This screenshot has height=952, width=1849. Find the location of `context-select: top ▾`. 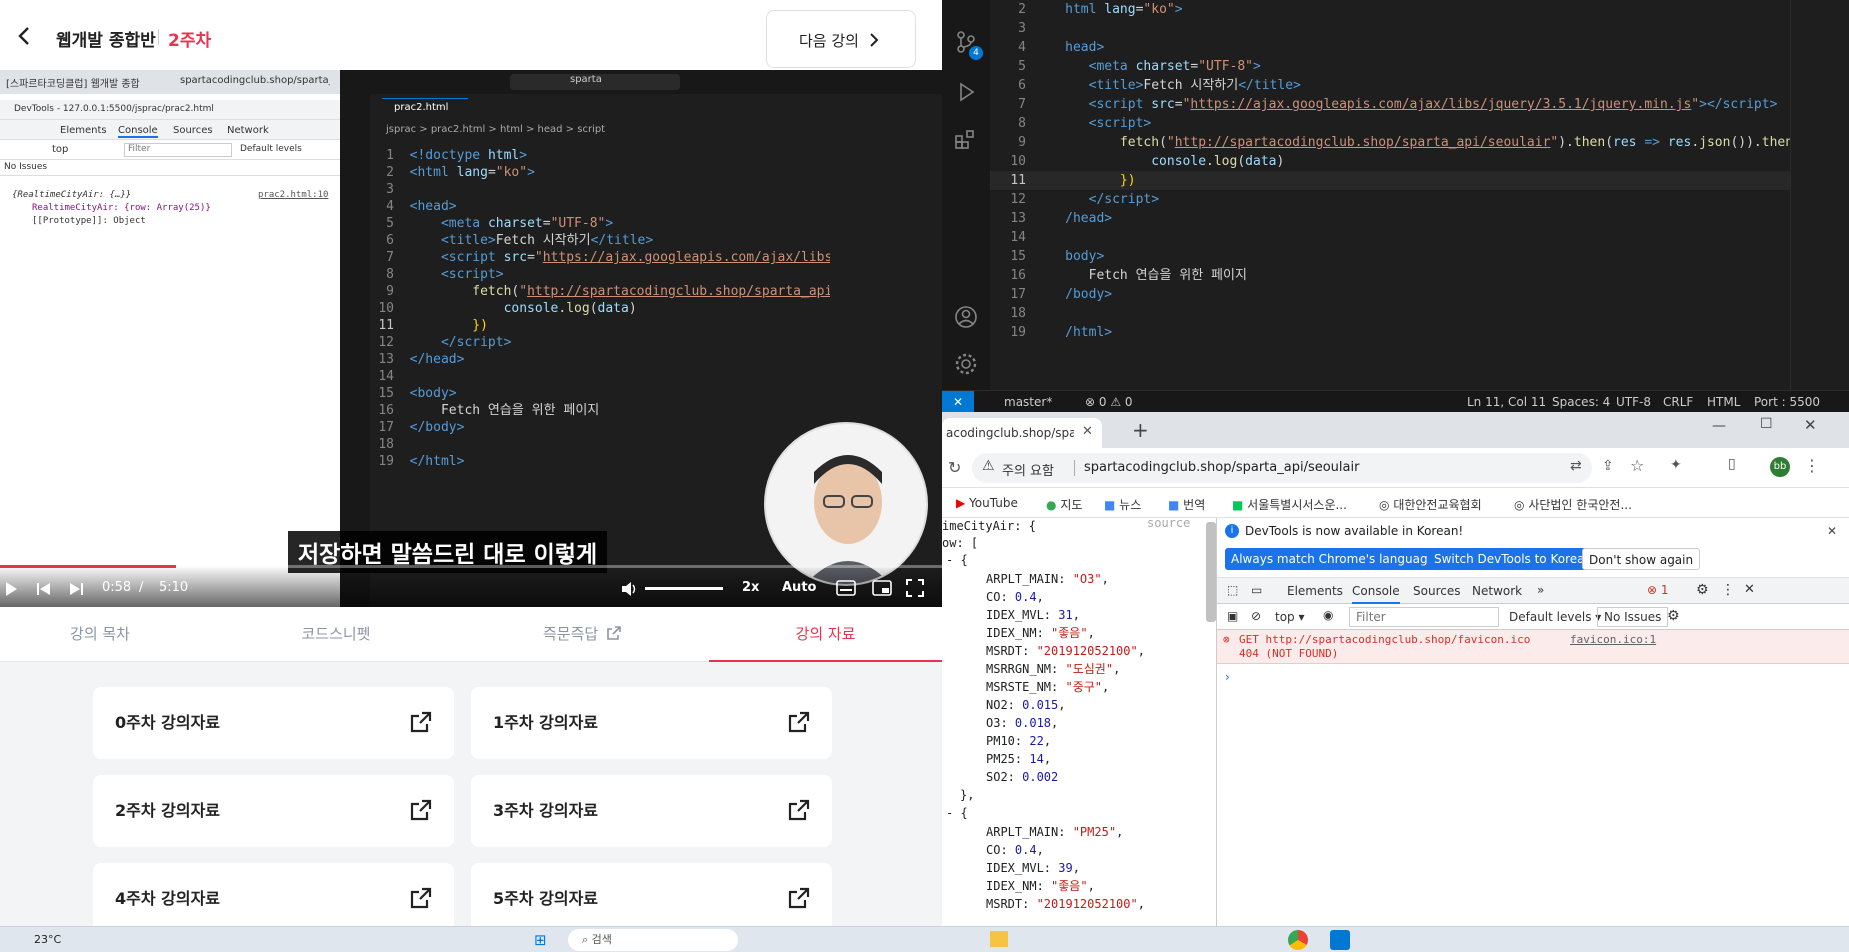

context-select: top ▾ is located at coordinates (1290, 617).